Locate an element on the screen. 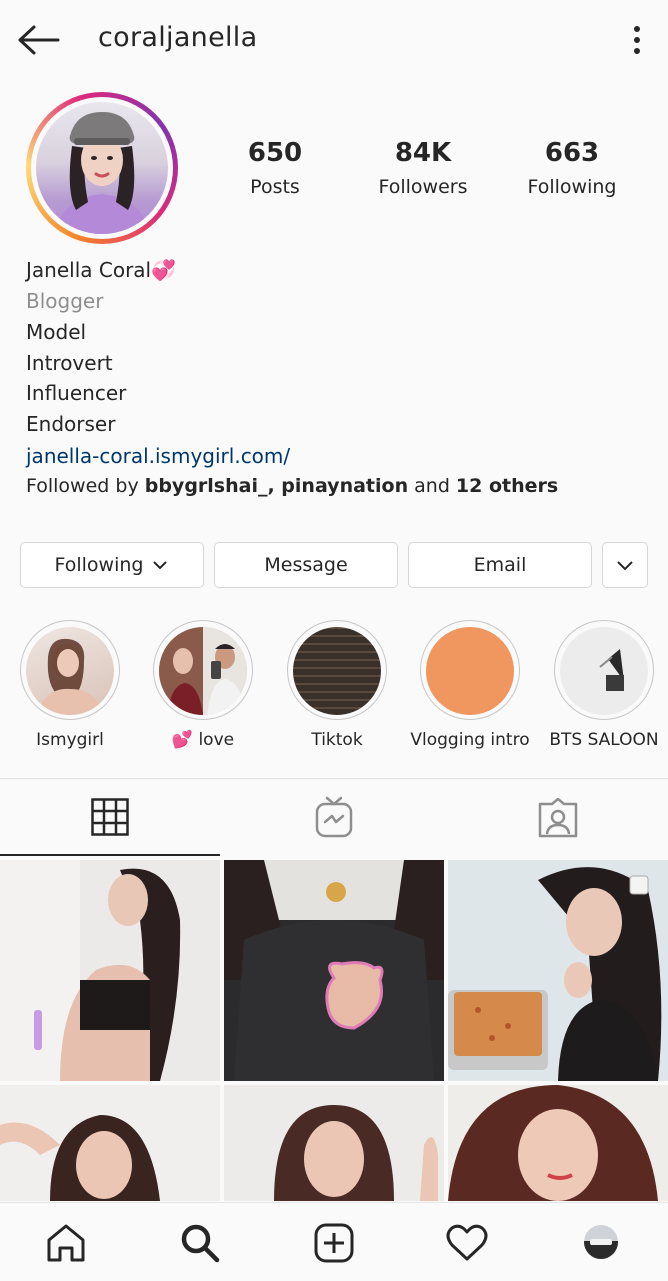 The width and height of the screenshot is (668, 1281). message-button: Message is located at coordinates (306, 565).